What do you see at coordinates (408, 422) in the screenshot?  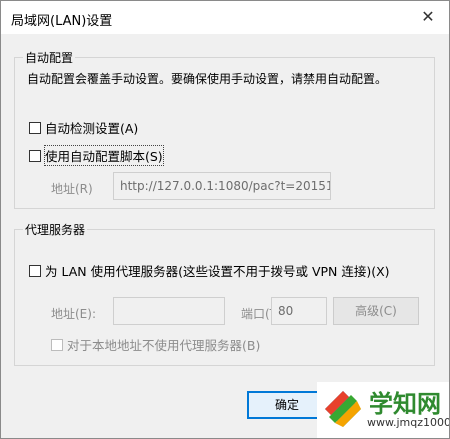 I see `watermark-url: www.jmqz1000.com` at bounding box center [408, 422].